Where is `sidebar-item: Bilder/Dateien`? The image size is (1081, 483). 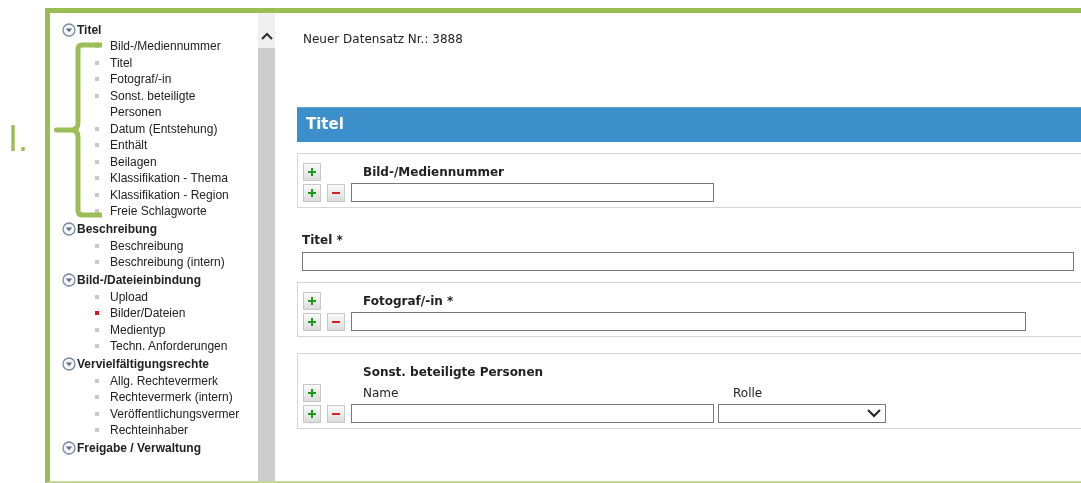
sidebar-item: Bilder/Dateien is located at coordinates (174, 313).